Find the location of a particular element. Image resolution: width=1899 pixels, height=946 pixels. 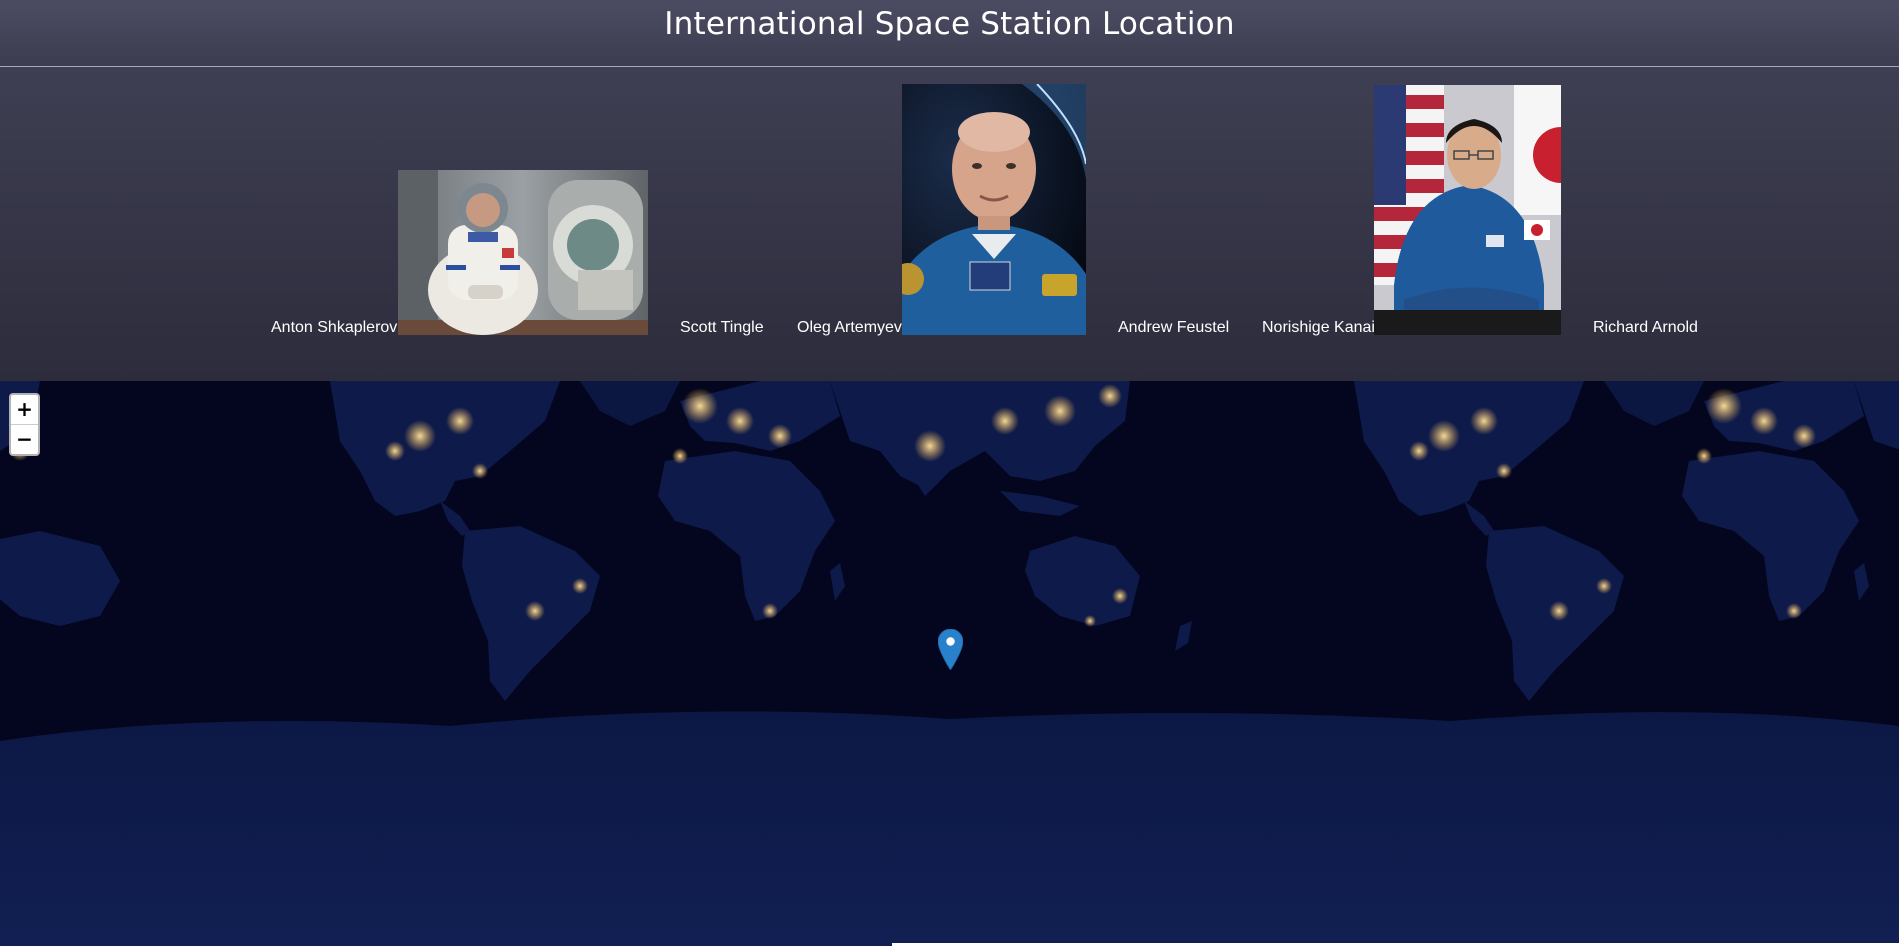

crew-name-anton-shkaplerov: Anton Shkaplerov is located at coordinates (334, 327).